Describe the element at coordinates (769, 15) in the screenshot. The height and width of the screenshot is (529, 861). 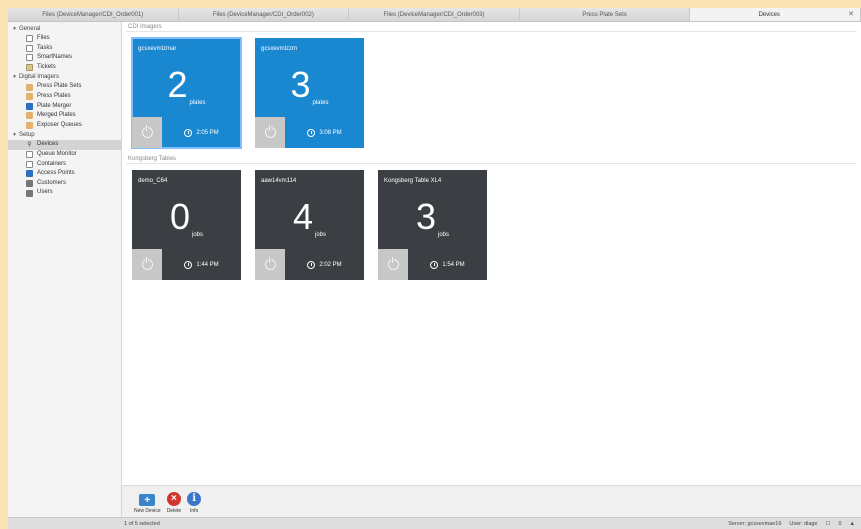
I see `tab-devices-label: Devices` at that location.